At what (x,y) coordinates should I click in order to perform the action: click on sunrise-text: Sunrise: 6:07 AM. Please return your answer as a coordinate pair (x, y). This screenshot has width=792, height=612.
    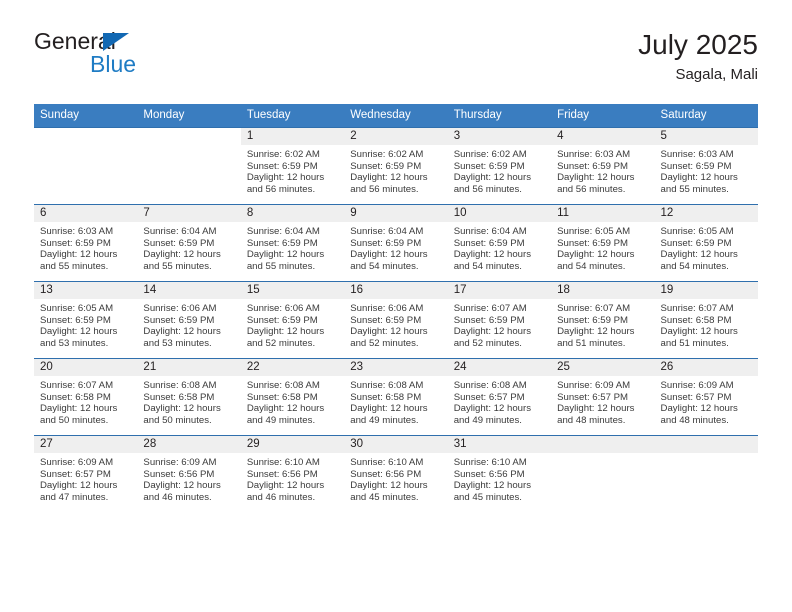
    Looking at the image, I should click on (490, 308).